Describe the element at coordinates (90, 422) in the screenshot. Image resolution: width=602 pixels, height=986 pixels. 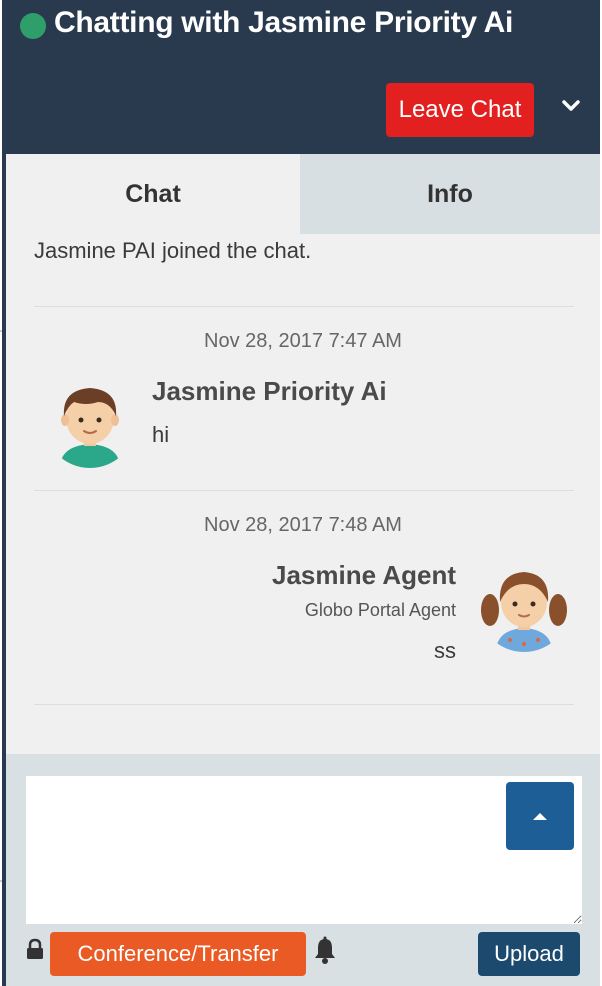
I see `boy-avatar` at that location.